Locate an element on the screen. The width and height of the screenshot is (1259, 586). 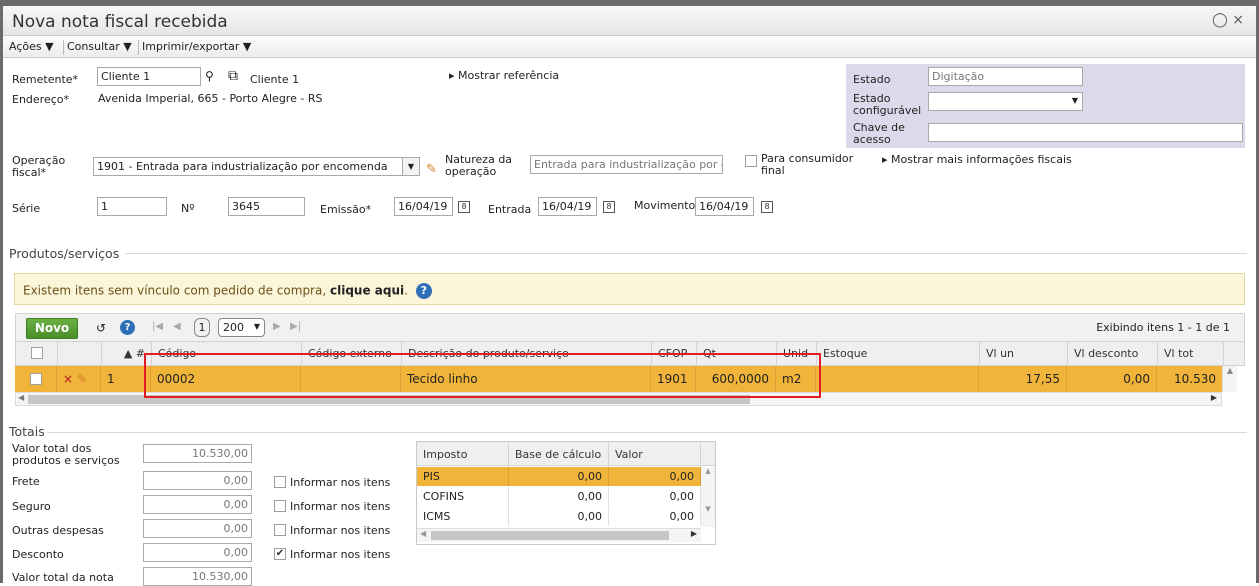
col-valor: Valor is located at coordinates (655, 454).